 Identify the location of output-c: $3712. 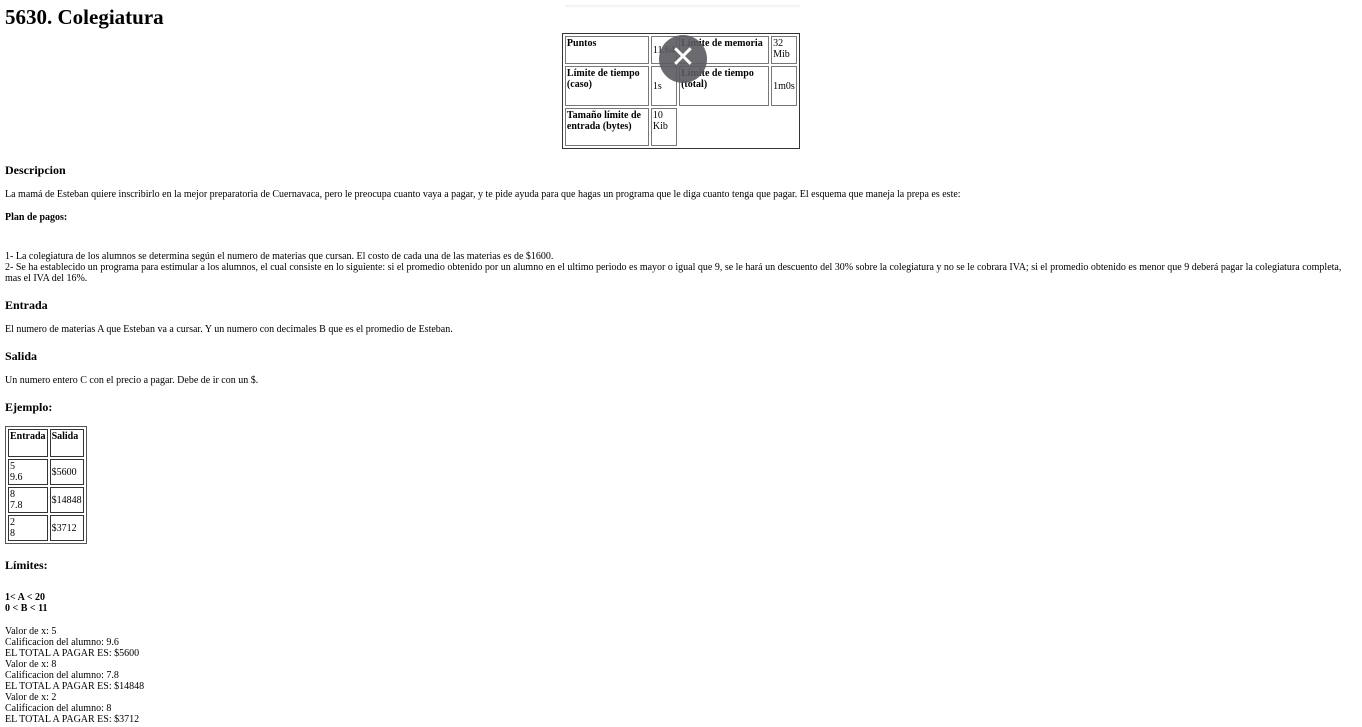
(66, 528).